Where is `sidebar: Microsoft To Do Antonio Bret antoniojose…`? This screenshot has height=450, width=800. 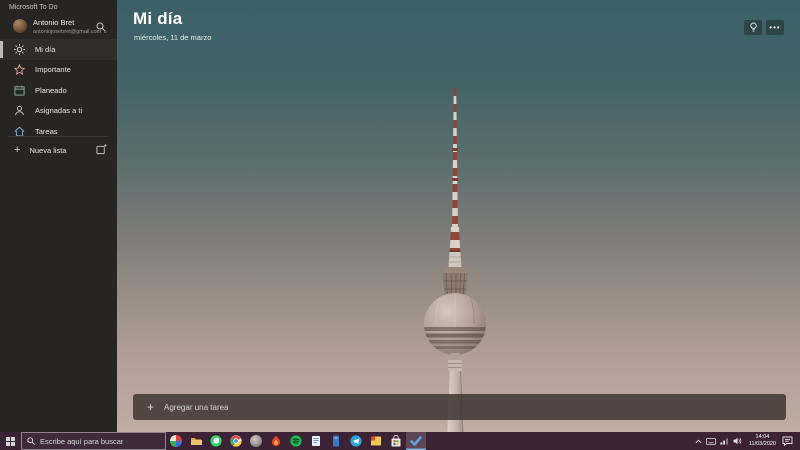
sidebar: Microsoft To Do Antonio Bret antoniojose… is located at coordinates (58, 216).